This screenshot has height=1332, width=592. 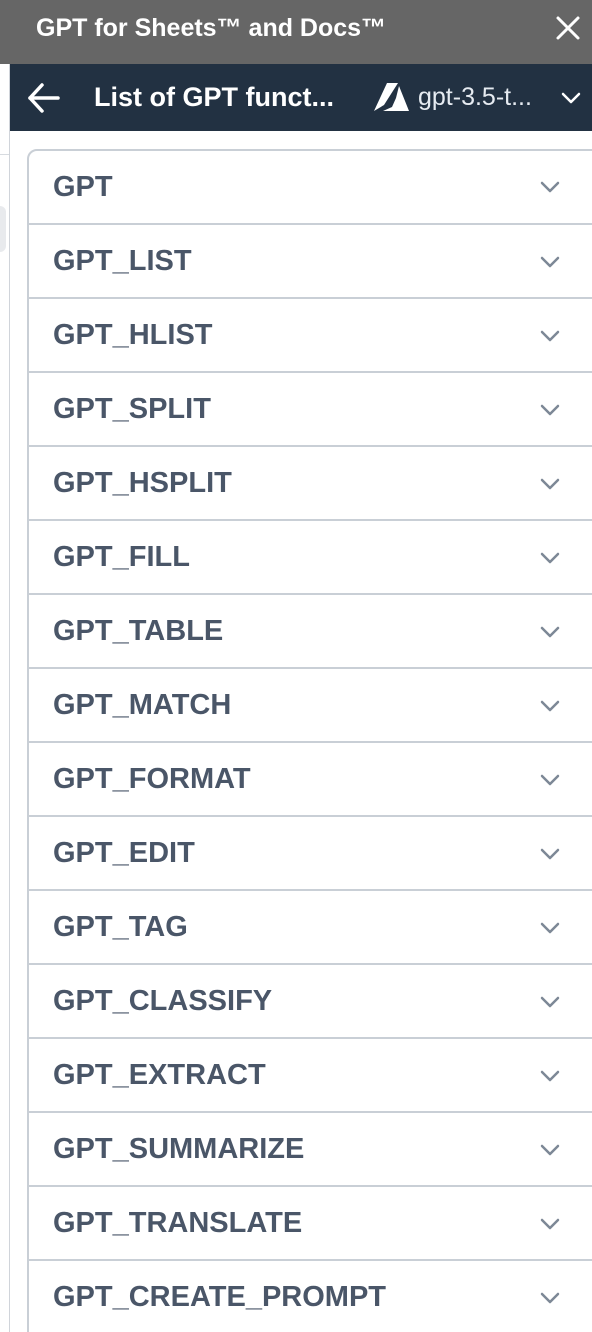 What do you see at coordinates (178, 1223) in the screenshot?
I see `function-name: GPT_TRANSLATE` at bounding box center [178, 1223].